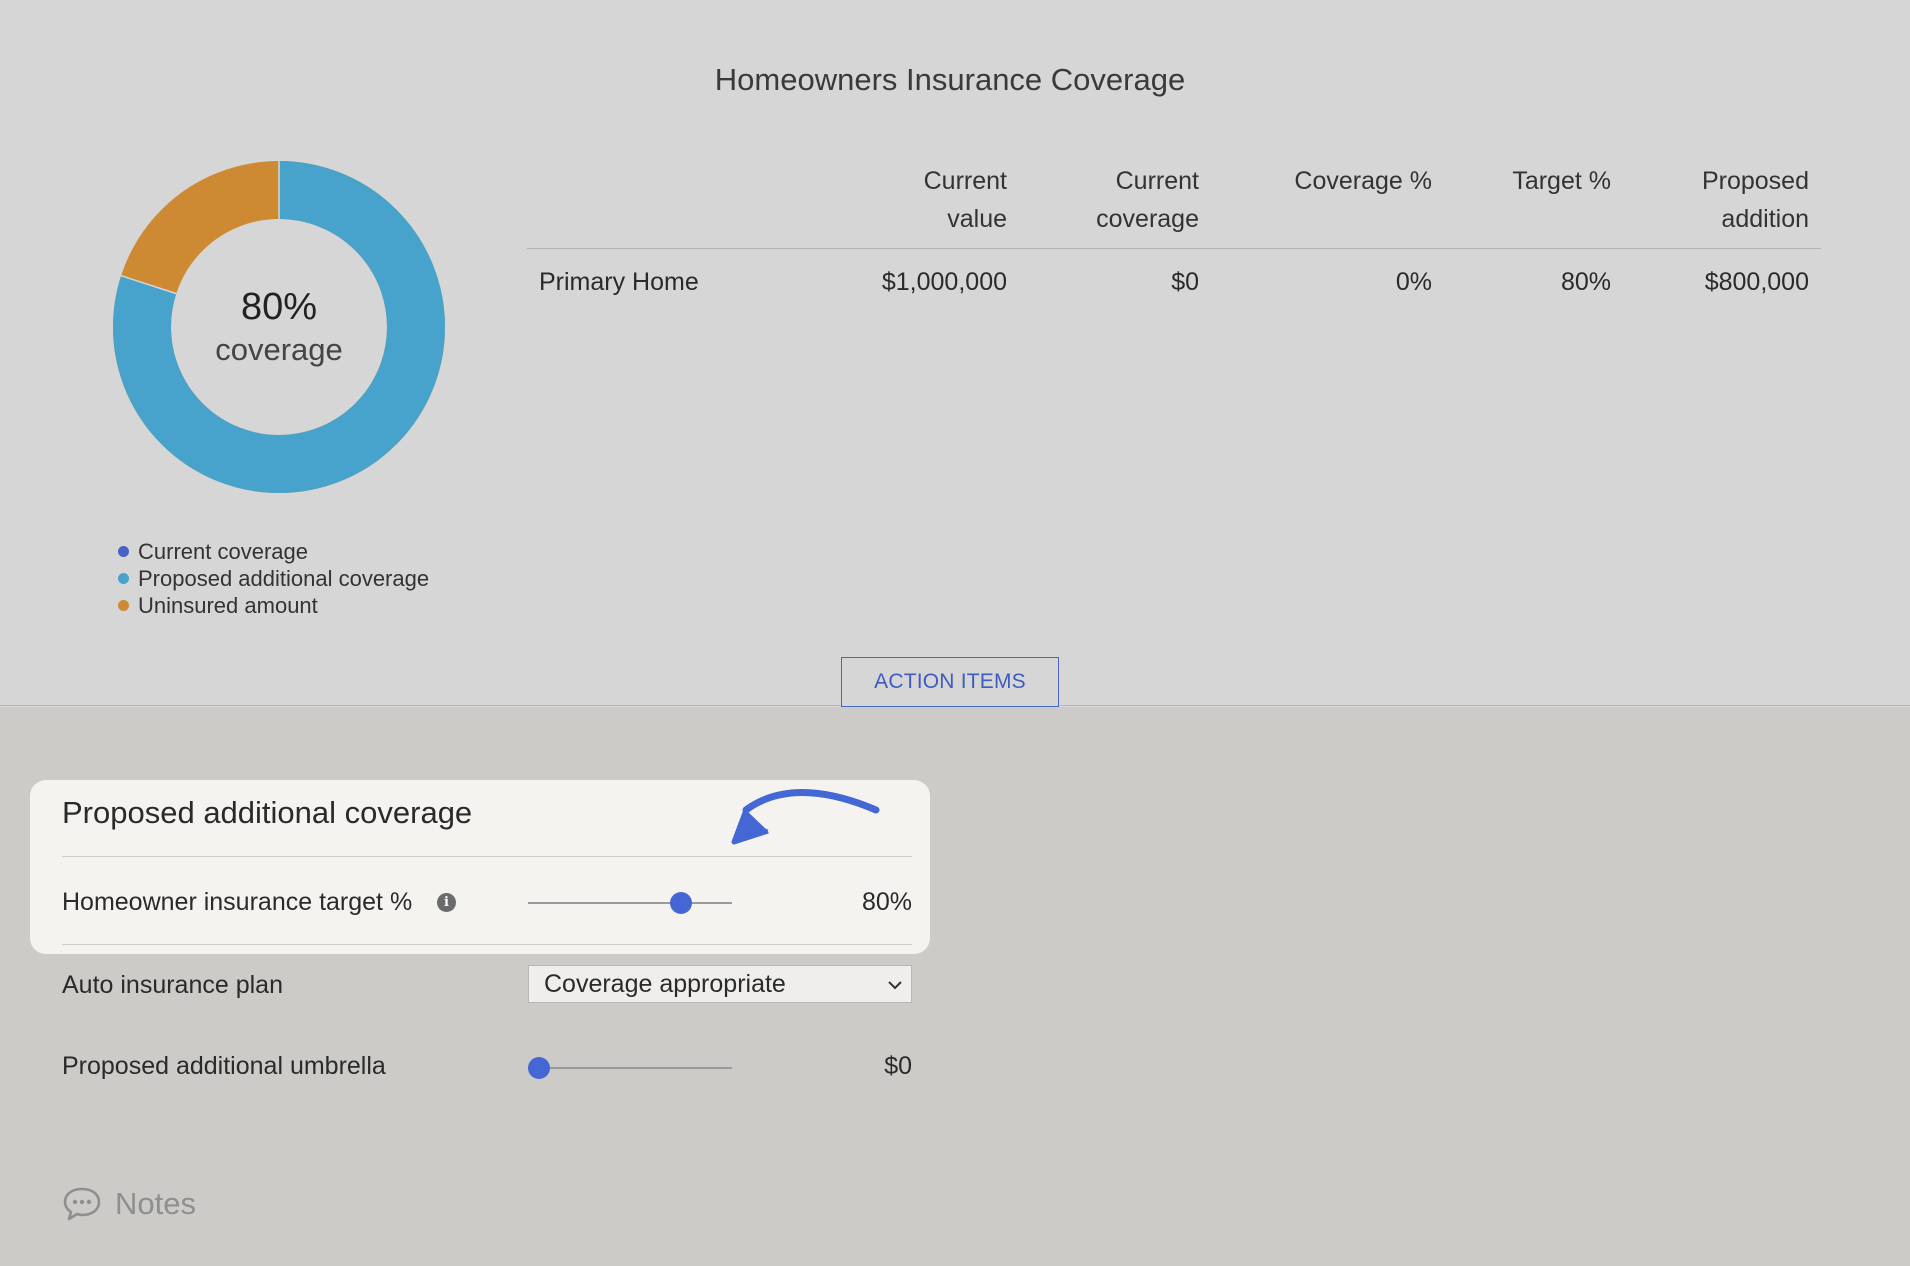 This screenshot has height=1266, width=1910. I want to click on umbrella-value: $0, so click(898, 1066).